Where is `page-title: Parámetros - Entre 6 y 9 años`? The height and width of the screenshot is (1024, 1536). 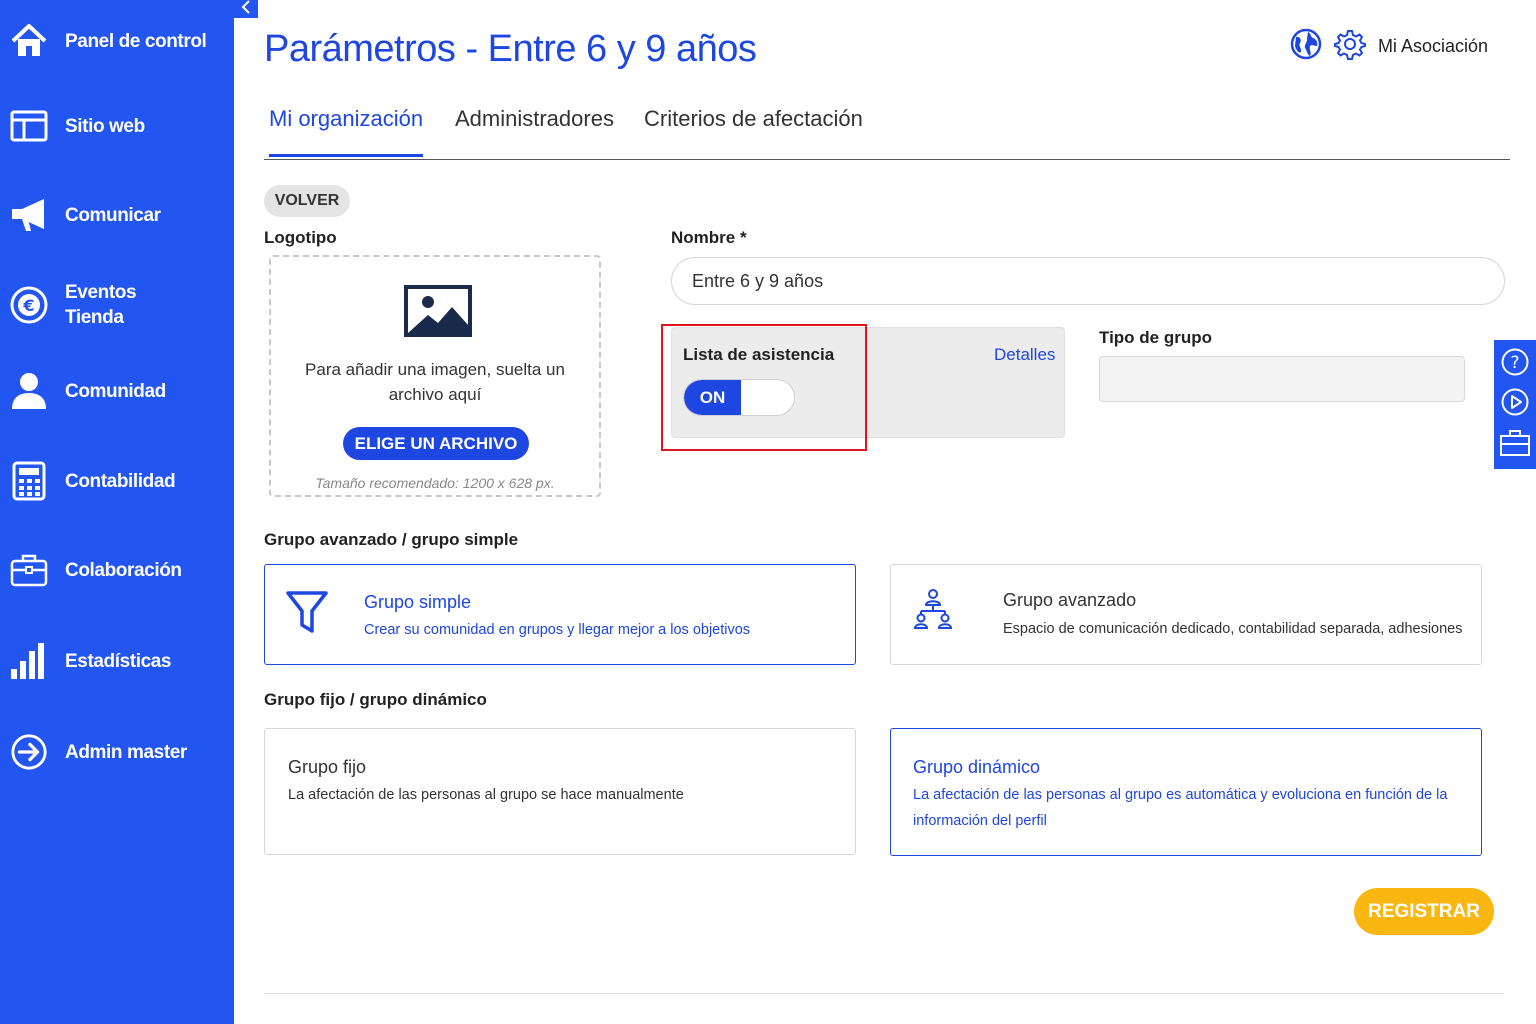 page-title: Parámetros - Entre 6 y 9 años is located at coordinates (510, 49).